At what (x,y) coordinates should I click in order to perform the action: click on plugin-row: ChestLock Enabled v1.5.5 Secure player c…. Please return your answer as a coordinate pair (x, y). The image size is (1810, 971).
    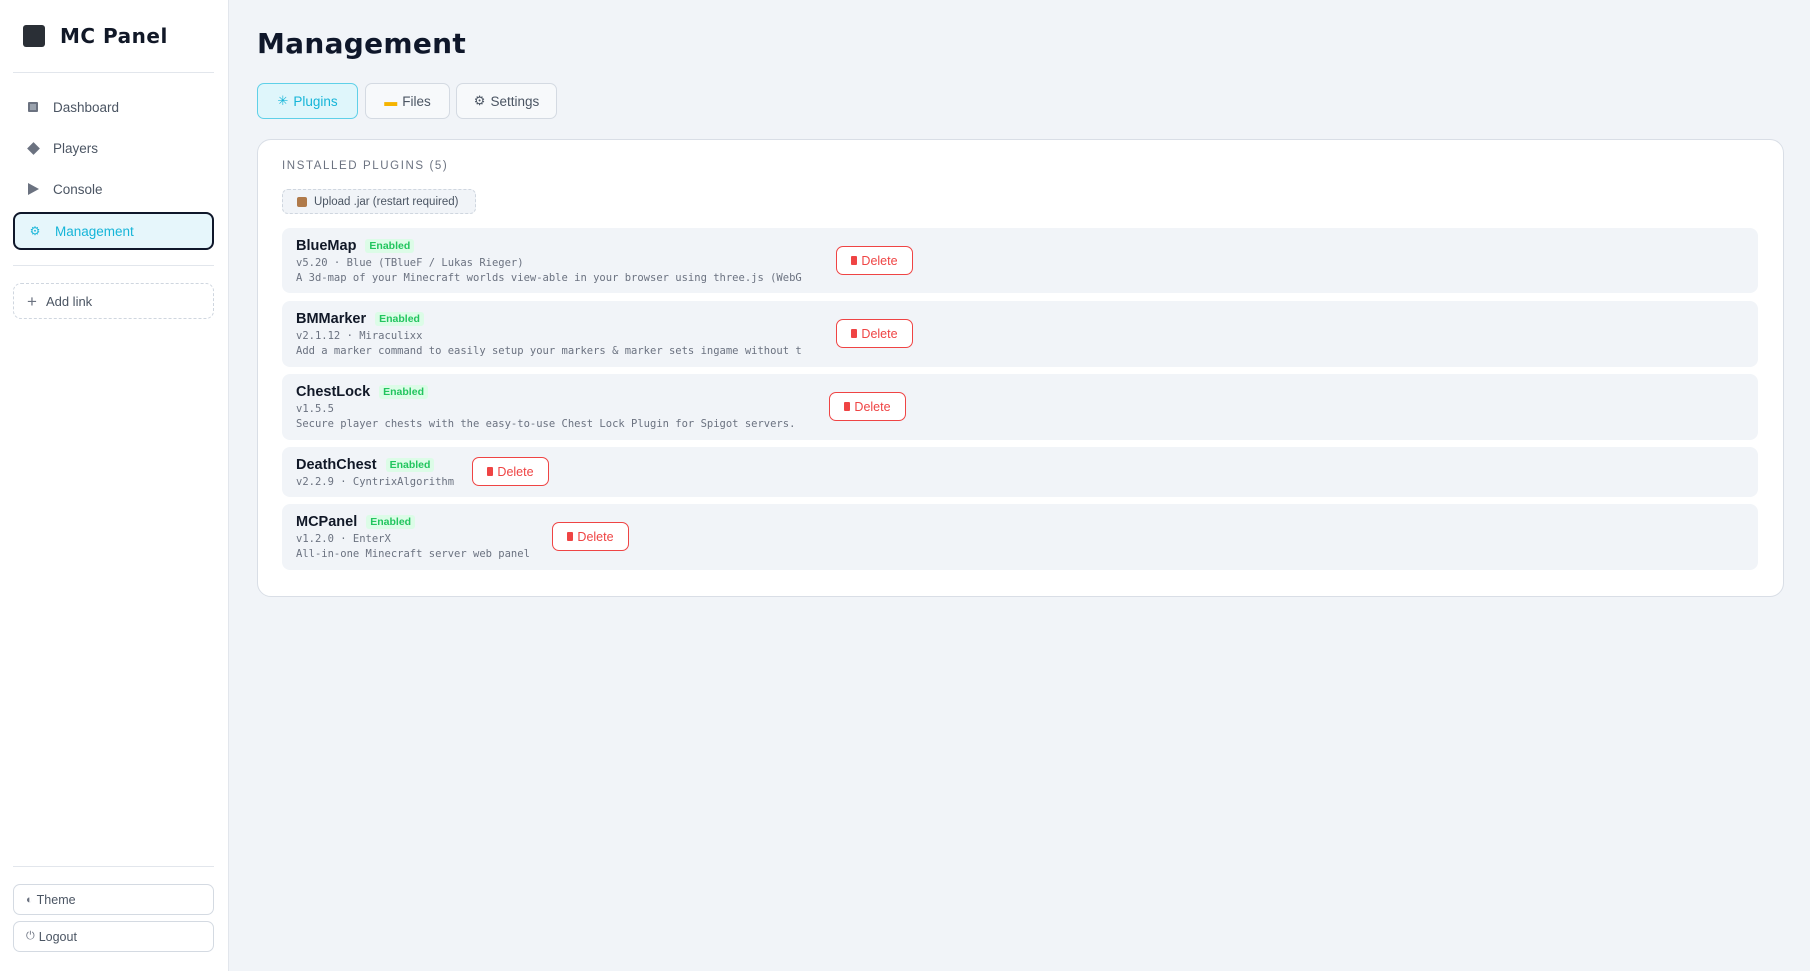
    Looking at the image, I should click on (1020, 407).